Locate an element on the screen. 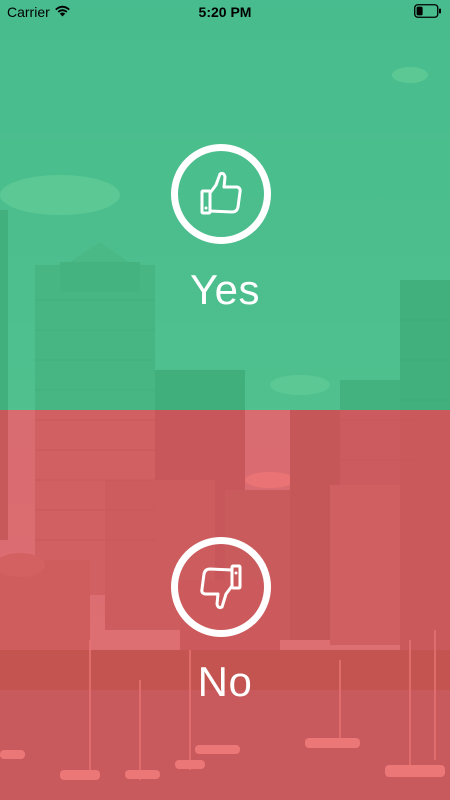 This screenshot has height=800, width=450. status-time: 5:20 PM is located at coordinates (225, 12).